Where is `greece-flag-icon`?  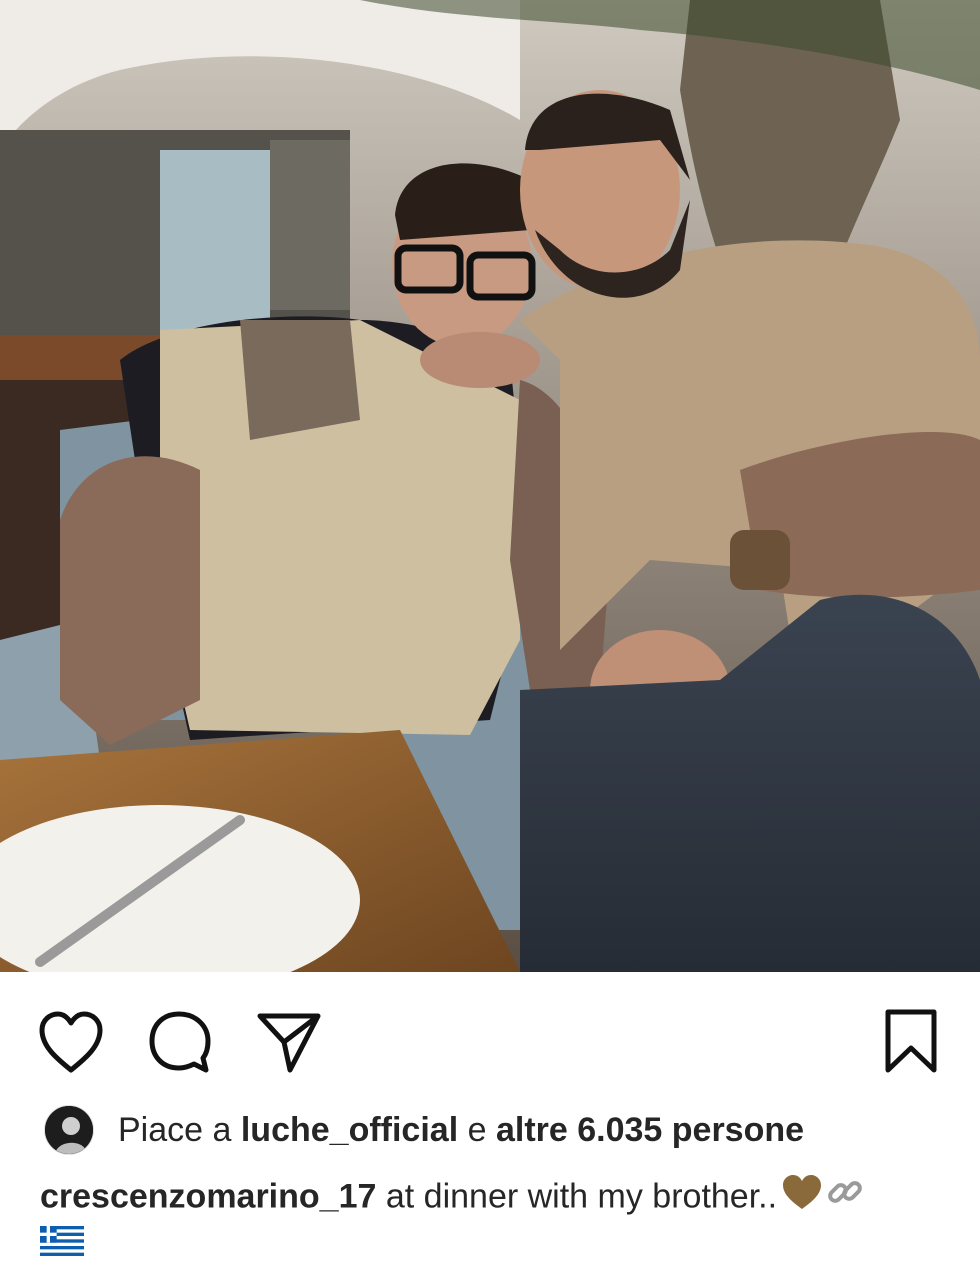
greece-flag-icon is located at coordinates (62, 1243).